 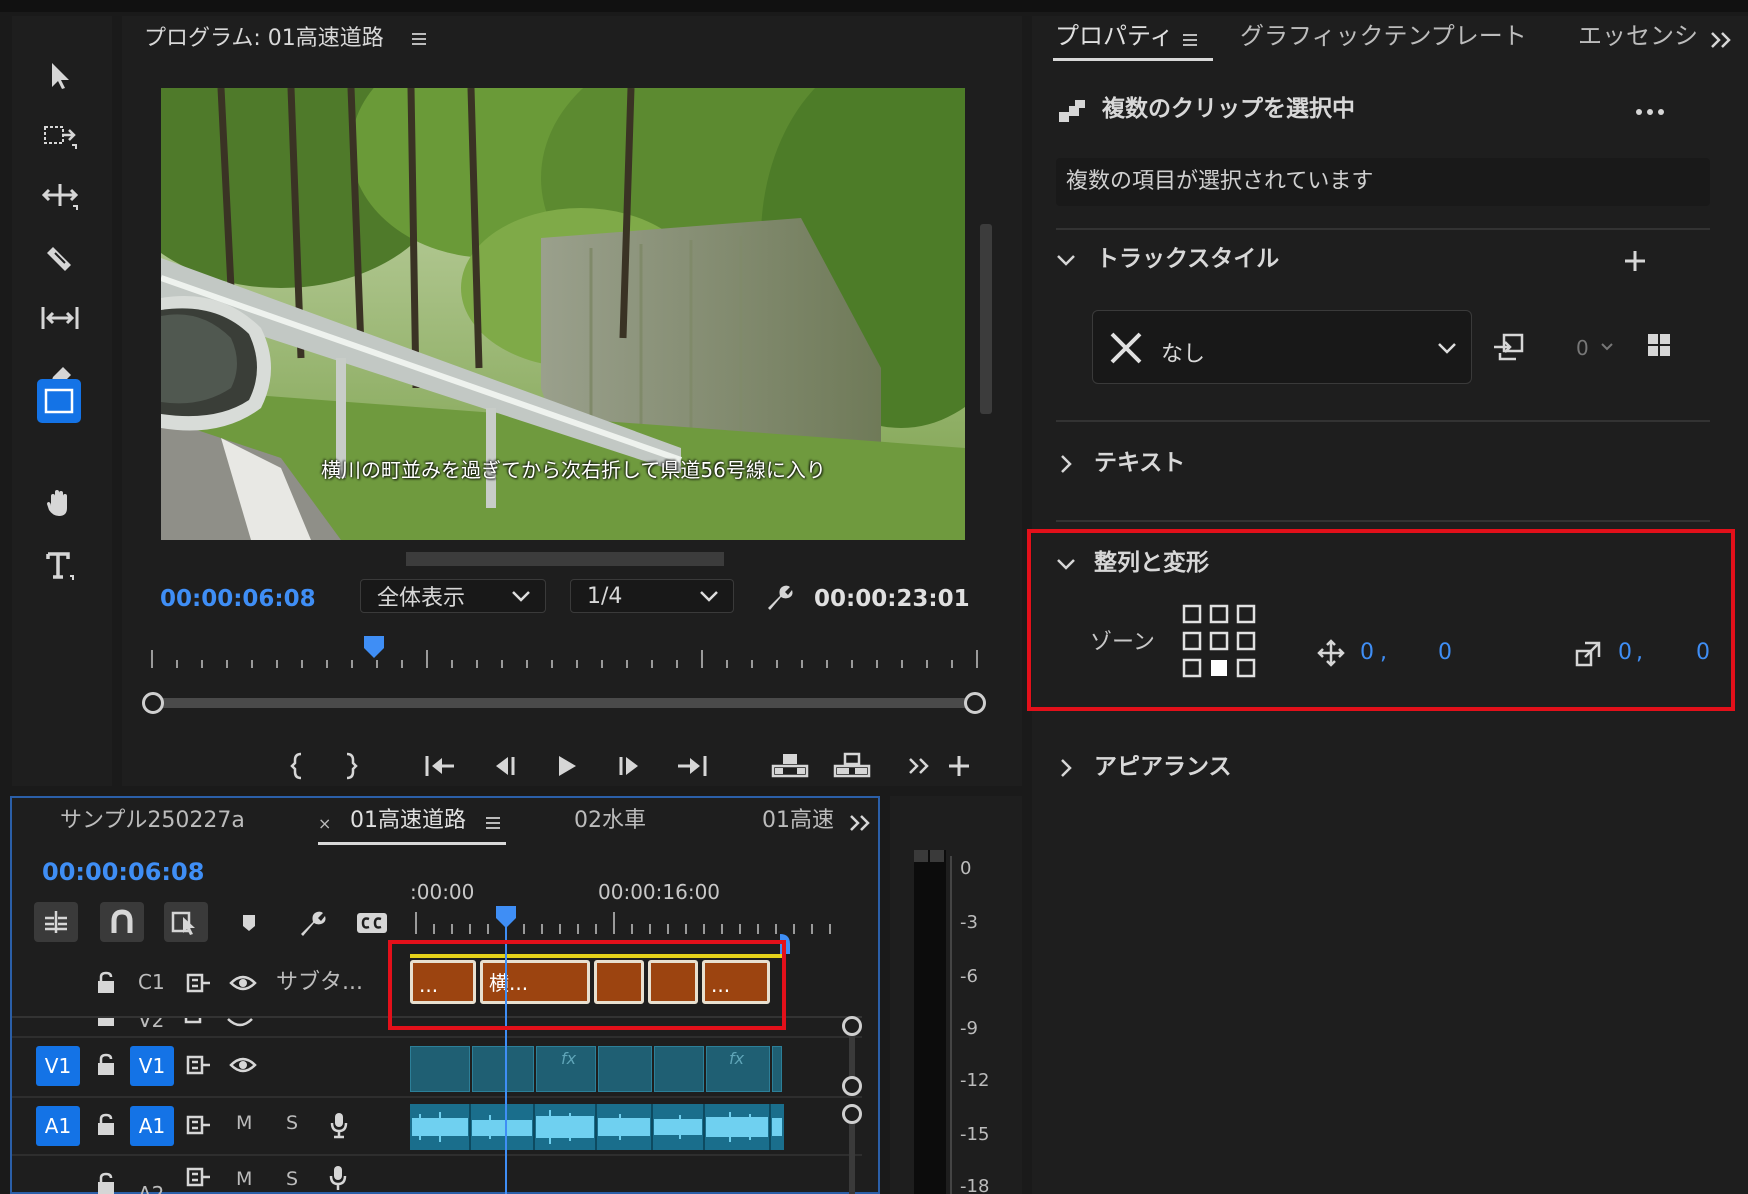 What do you see at coordinates (565, 559) in the screenshot?
I see `monitor-horizontal-scrollbar` at bounding box center [565, 559].